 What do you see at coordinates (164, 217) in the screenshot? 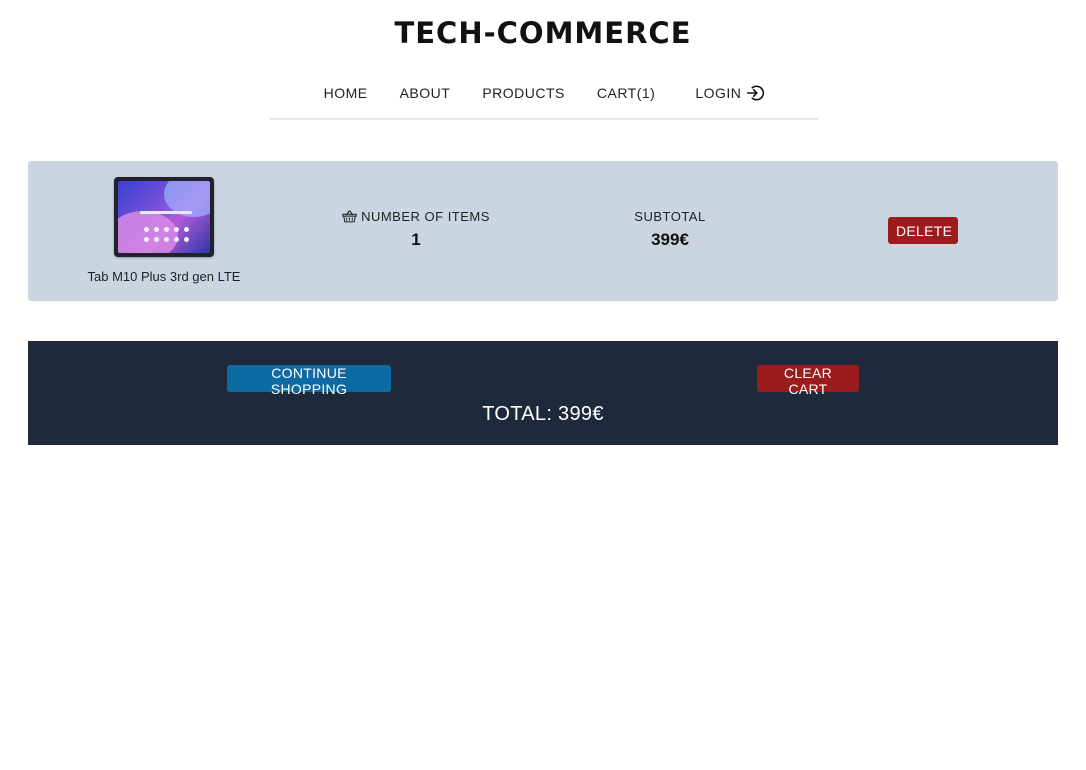
I see `tablet-product-image` at bounding box center [164, 217].